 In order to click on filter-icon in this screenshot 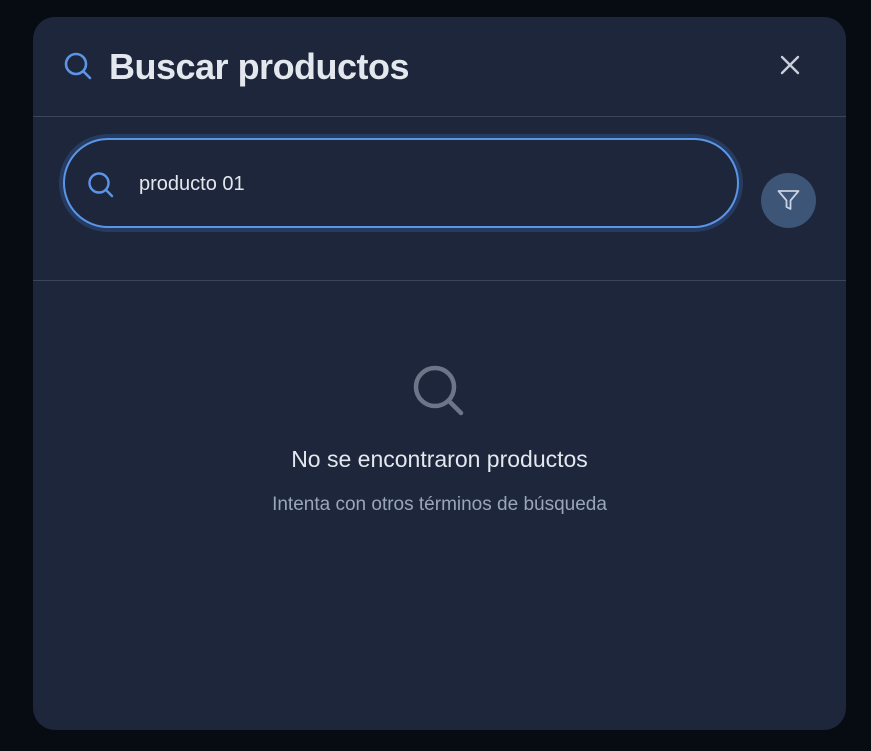, I will do `click(788, 200)`.